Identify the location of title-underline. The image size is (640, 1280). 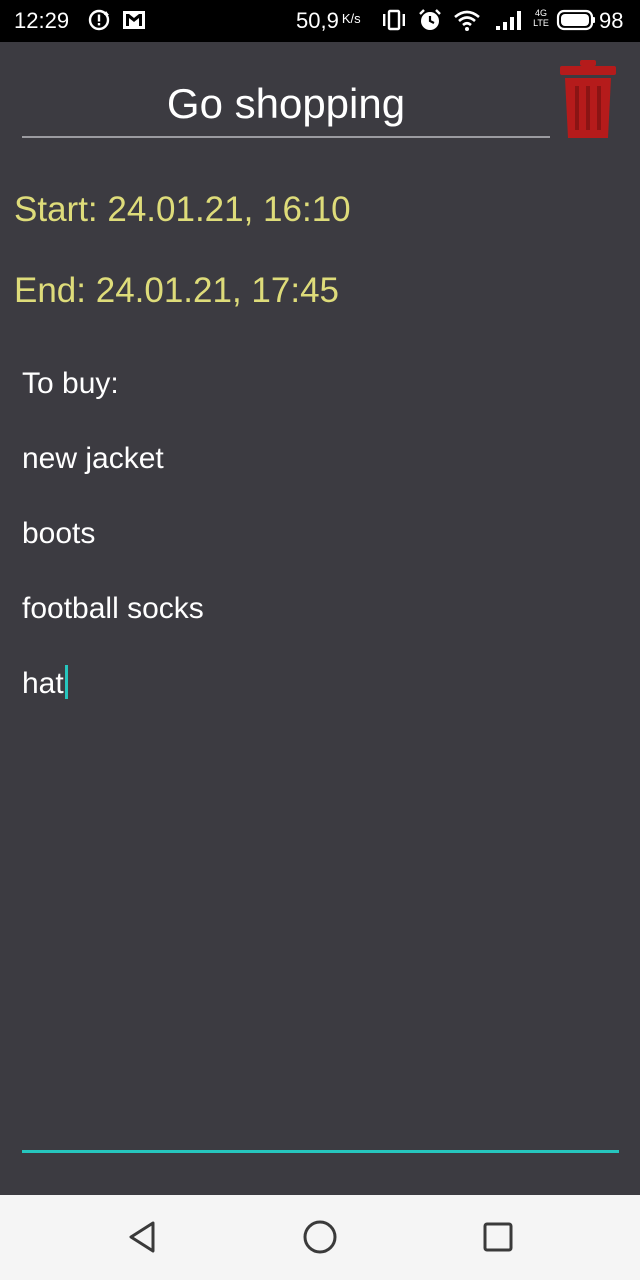
(286, 137).